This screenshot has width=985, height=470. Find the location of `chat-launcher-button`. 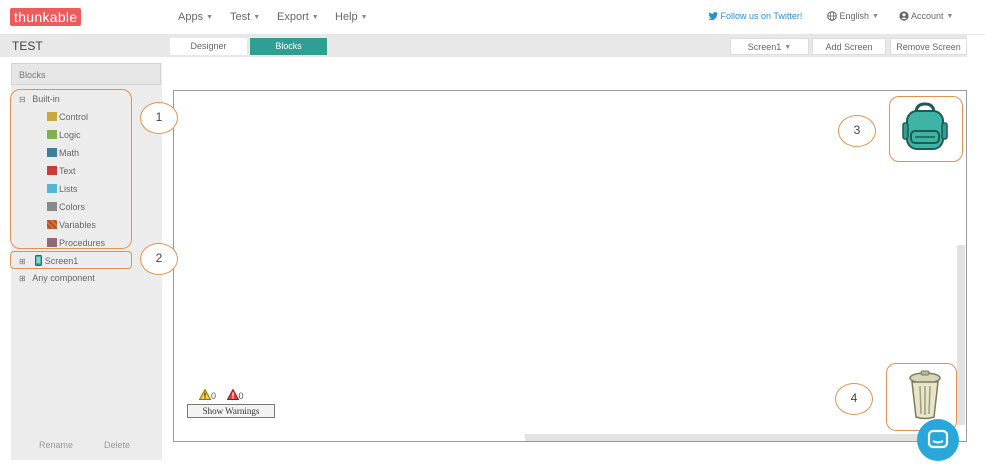

chat-launcher-button is located at coordinates (938, 440).